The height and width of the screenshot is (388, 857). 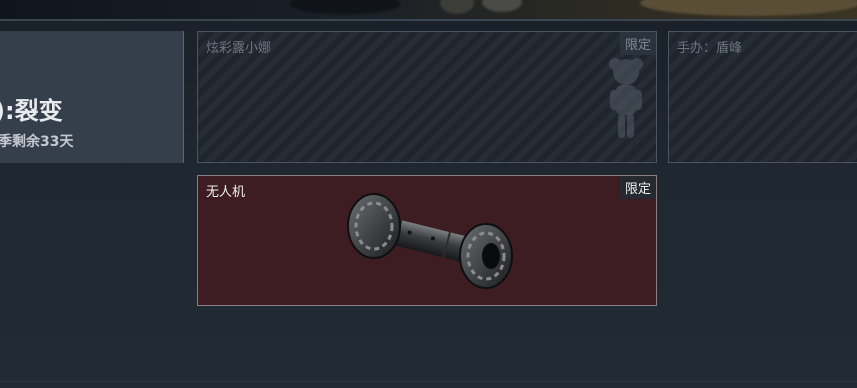 I want to click on season-remaining-text: 季剩余33天, so click(x=37, y=142).